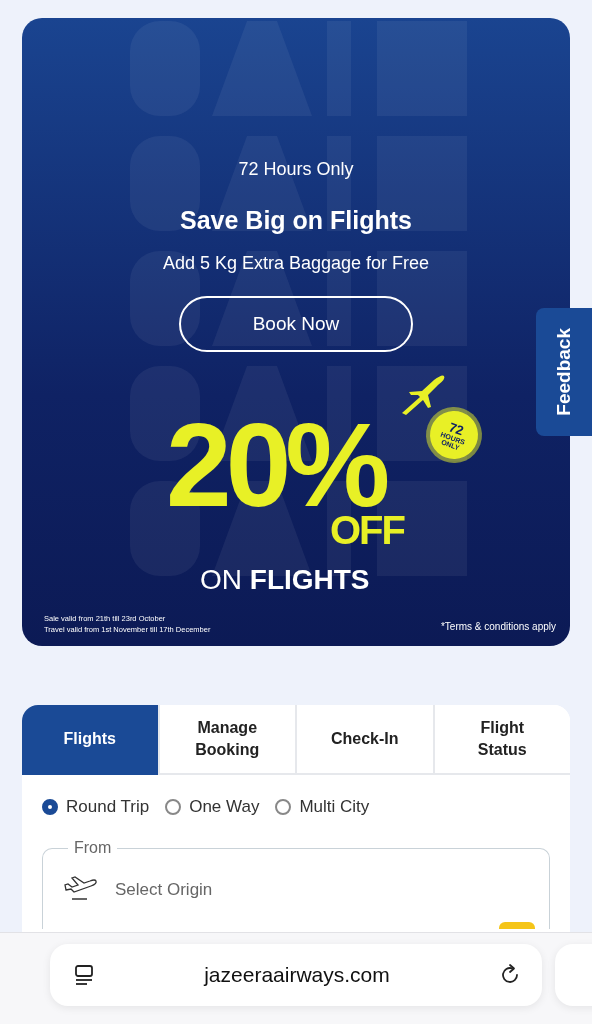 This screenshot has width=592, height=1024. I want to click on option-label: Round Trip, so click(108, 807).